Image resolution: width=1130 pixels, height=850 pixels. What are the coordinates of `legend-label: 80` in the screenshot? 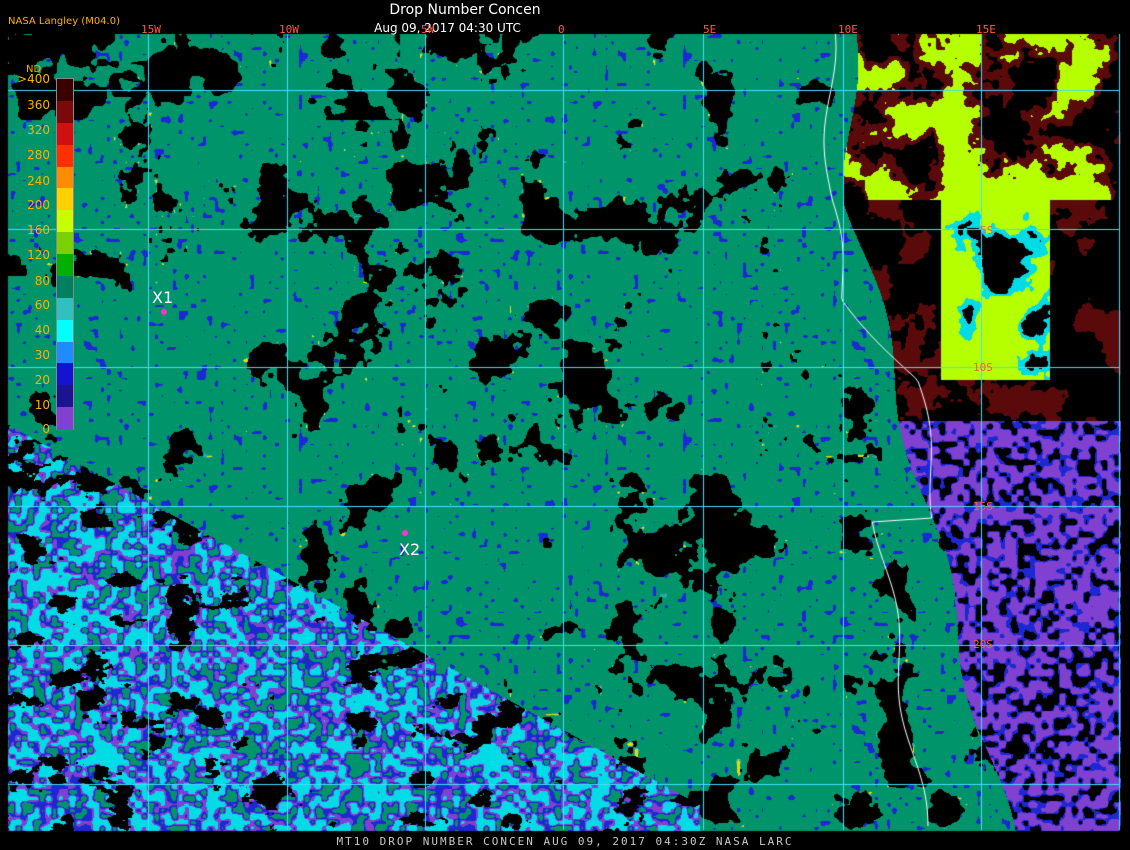 It's located at (42, 281).